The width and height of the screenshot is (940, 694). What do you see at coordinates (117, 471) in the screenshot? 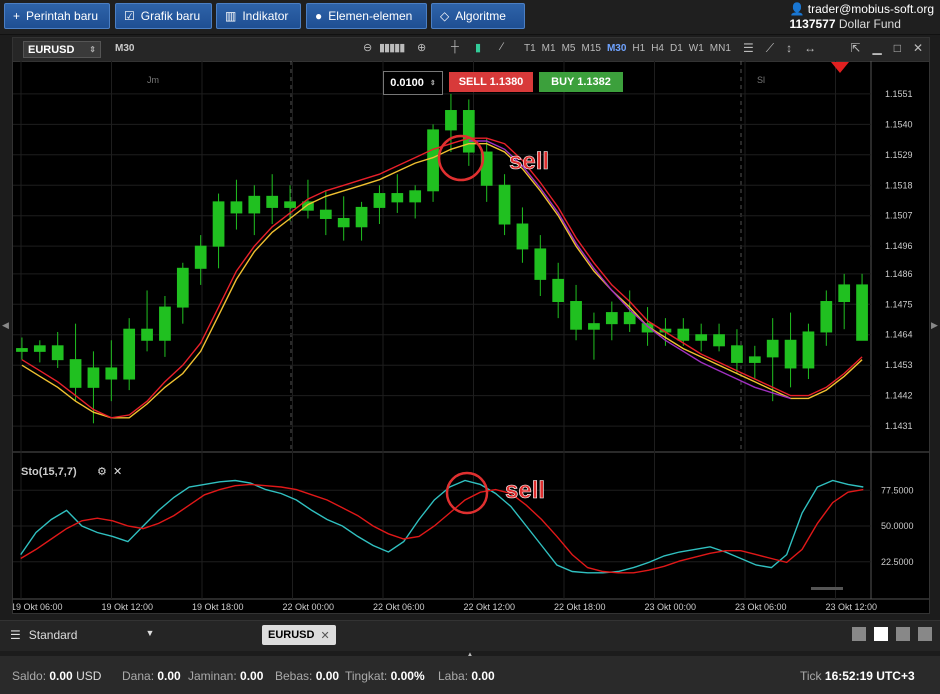
I see `indicator-close-icon: ✕` at bounding box center [117, 471].